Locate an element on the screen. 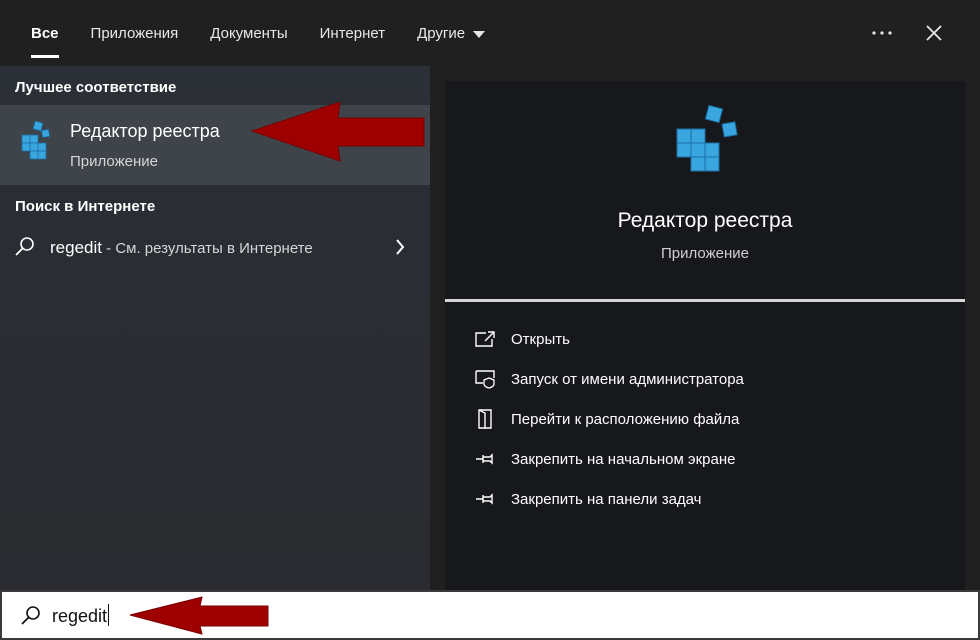  action-pin-to-start: Закрепить на начальном экране is located at coordinates (705, 459).